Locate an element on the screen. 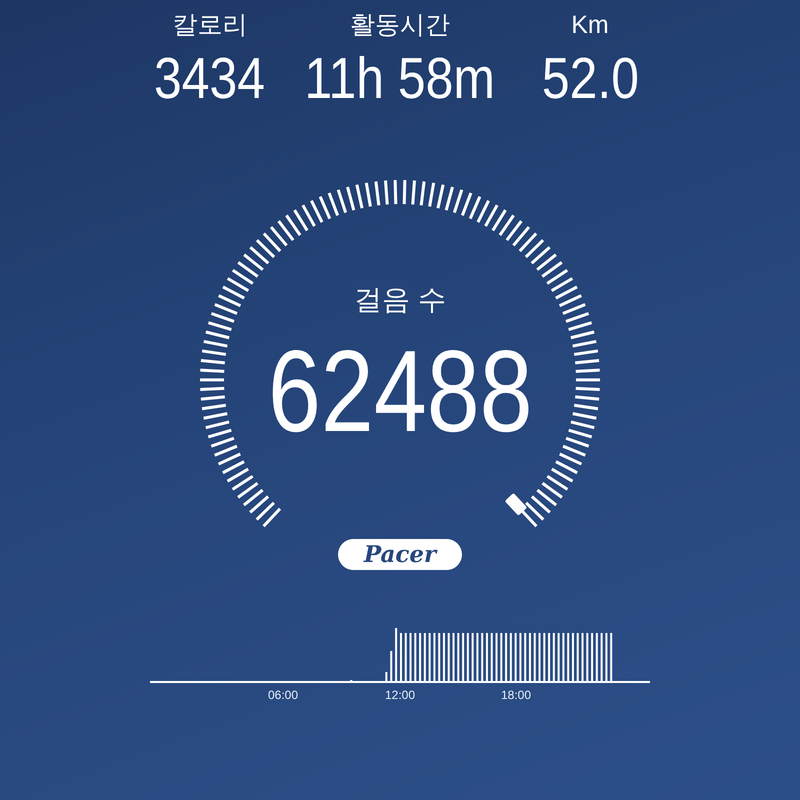 Image resolution: width=800 pixels, height=800 pixels. steps-label: 걸음 수 is located at coordinates (400, 300).